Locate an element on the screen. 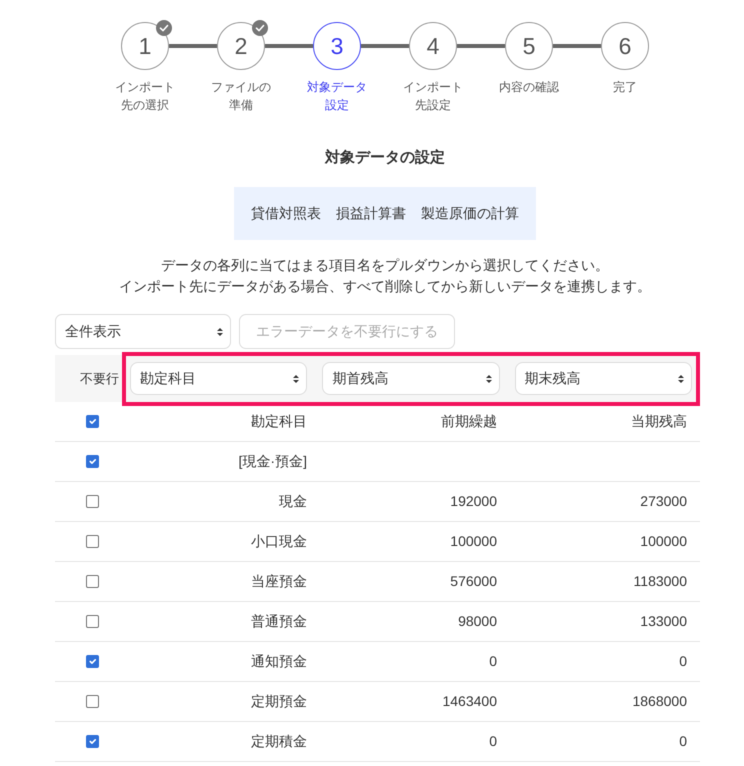 The image size is (744, 766). column-header: 不要行 is located at coordinates (99, 378).